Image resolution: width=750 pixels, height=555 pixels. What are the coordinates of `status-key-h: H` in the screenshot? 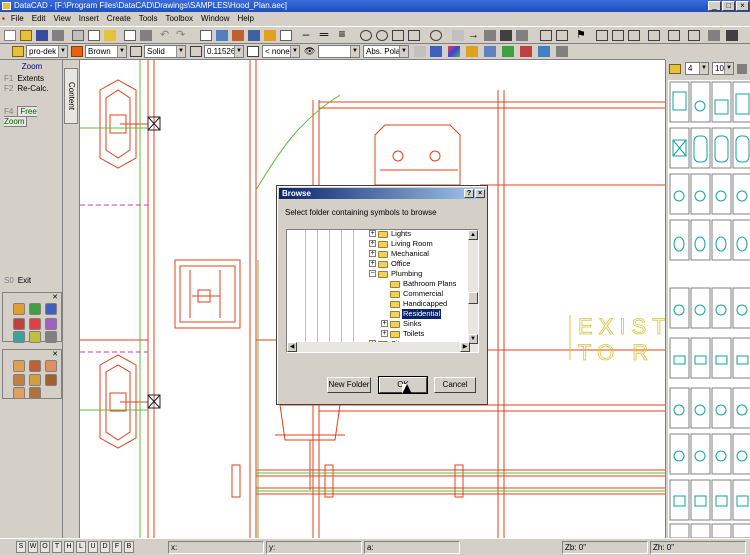 It's located at (69, 547).